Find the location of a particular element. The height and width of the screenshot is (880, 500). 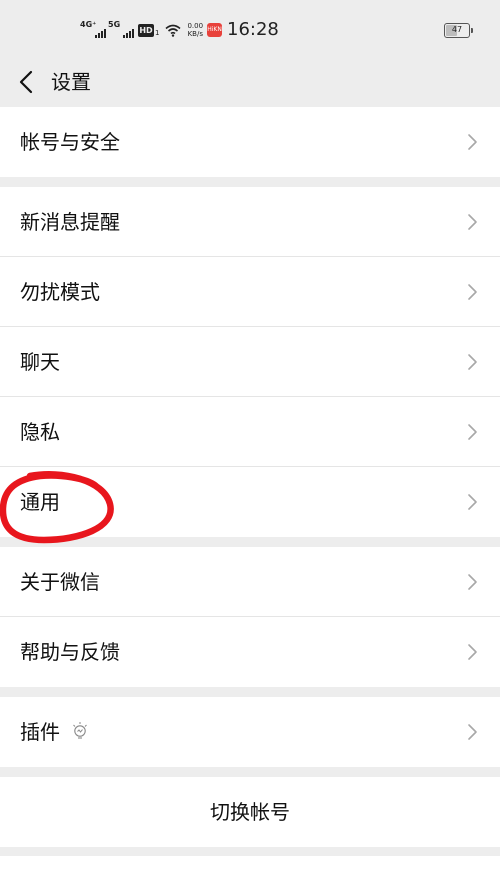

settings-item-general: 通用 is located at coordinates (250, 502).